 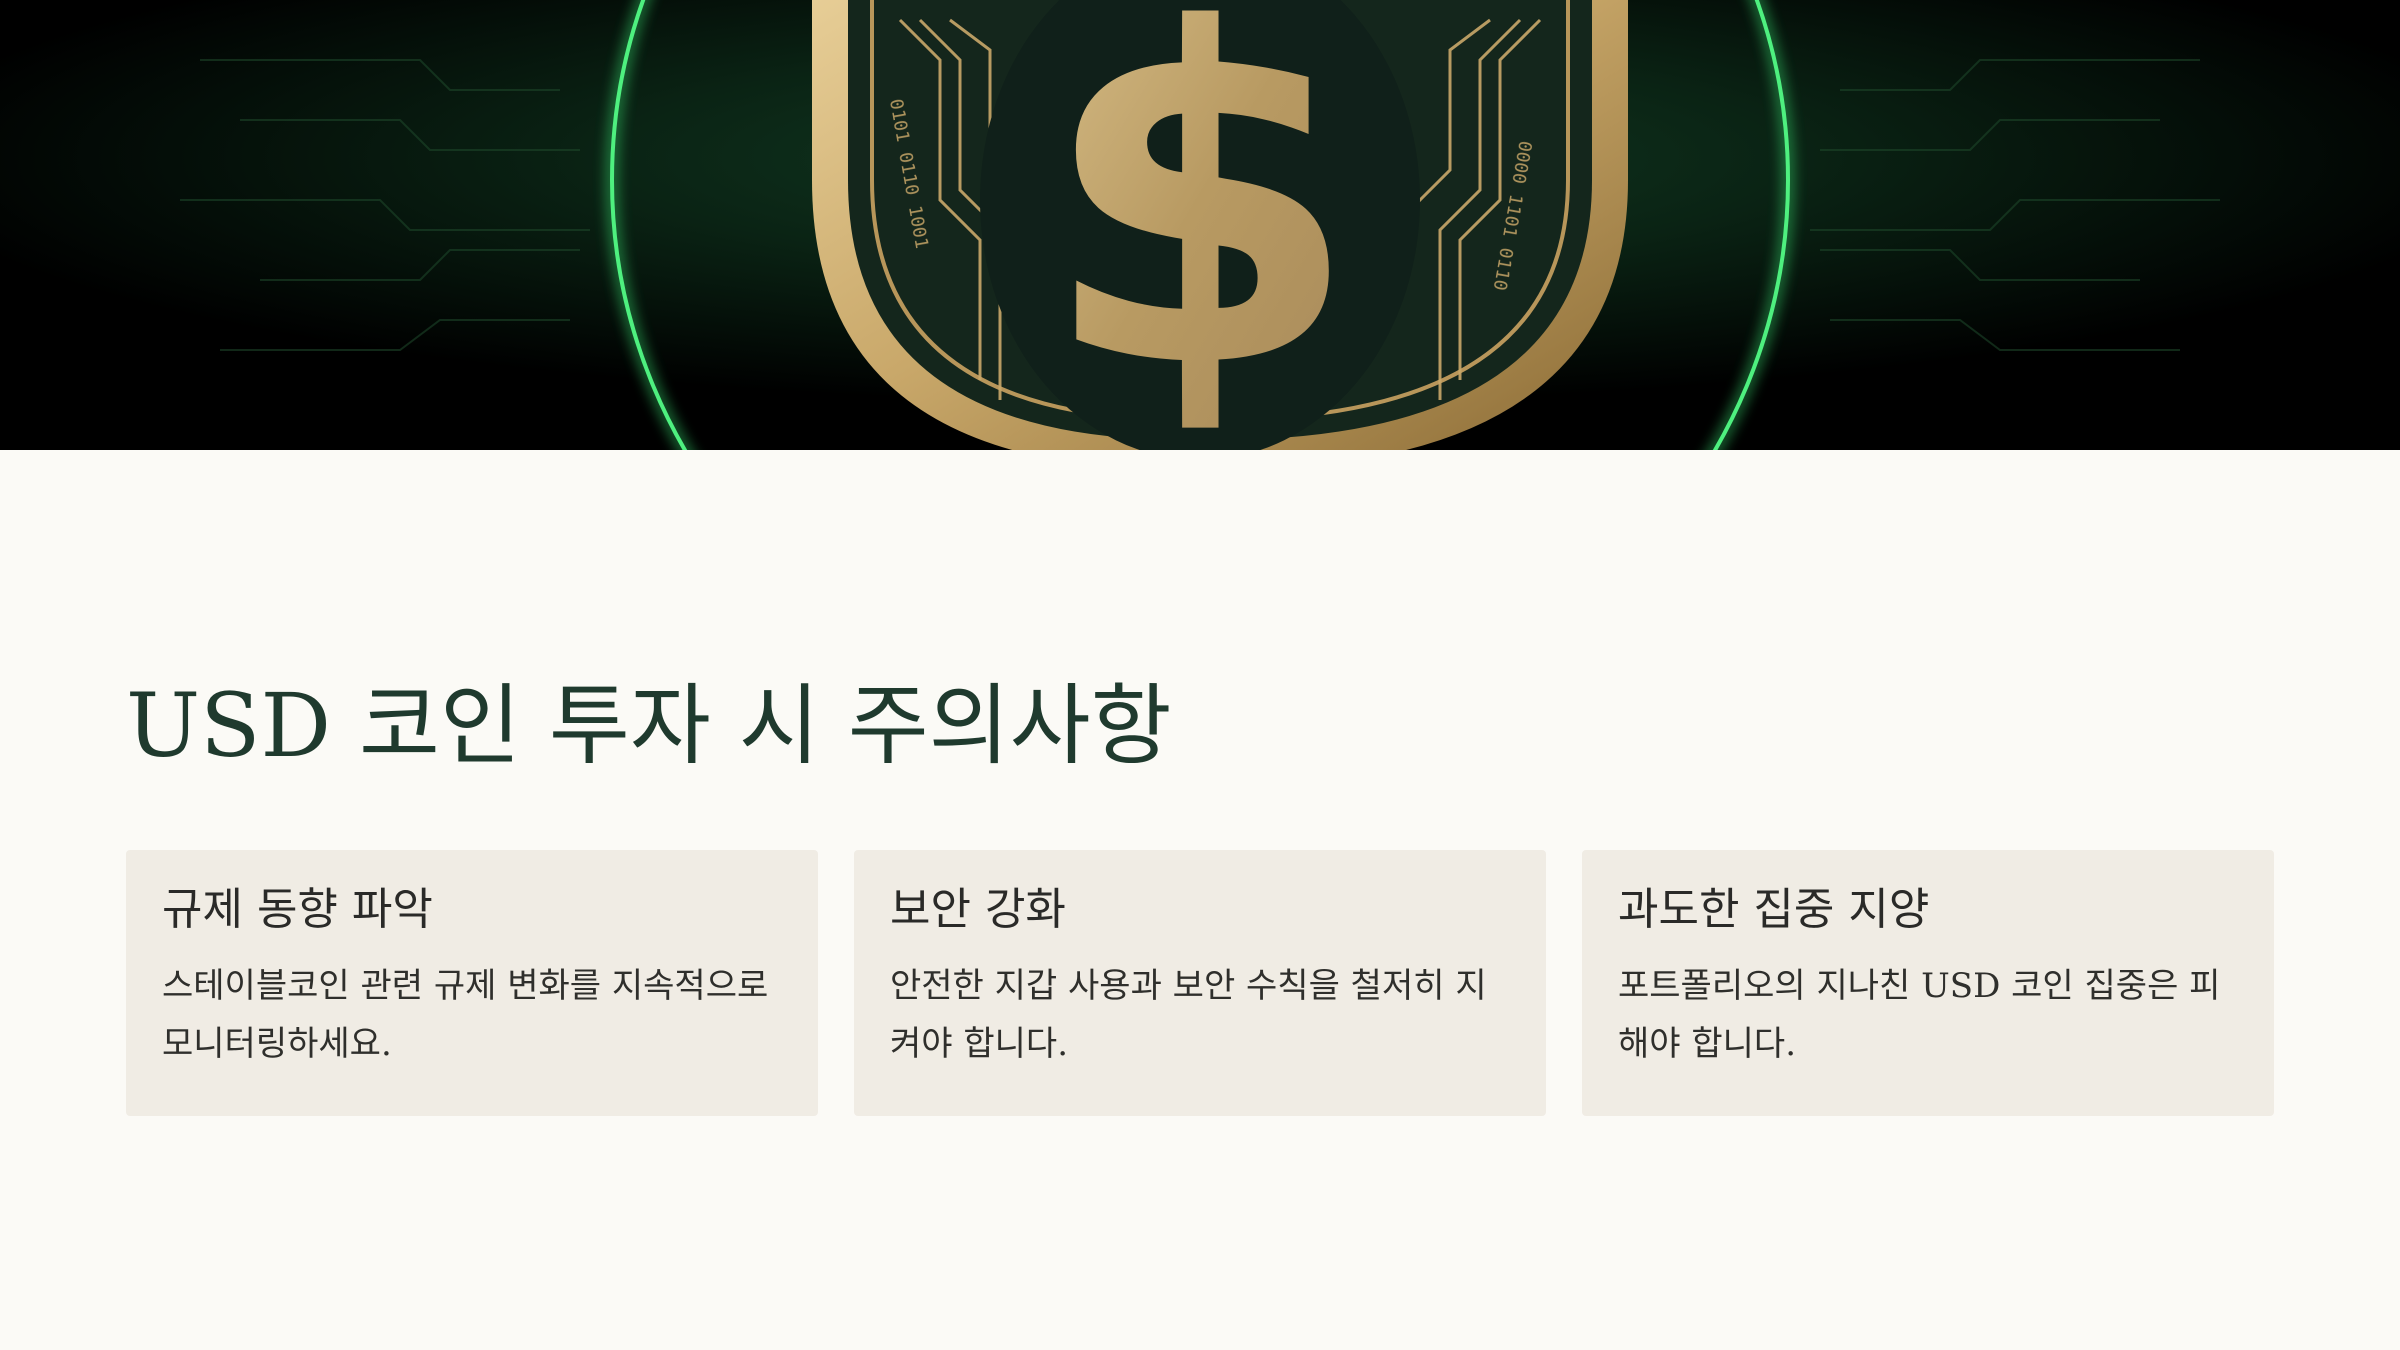 What do you see at coordinates (978, 909) in the screenshot?
I see `card-title: 보안 강화` at bounding box center [978, 909].